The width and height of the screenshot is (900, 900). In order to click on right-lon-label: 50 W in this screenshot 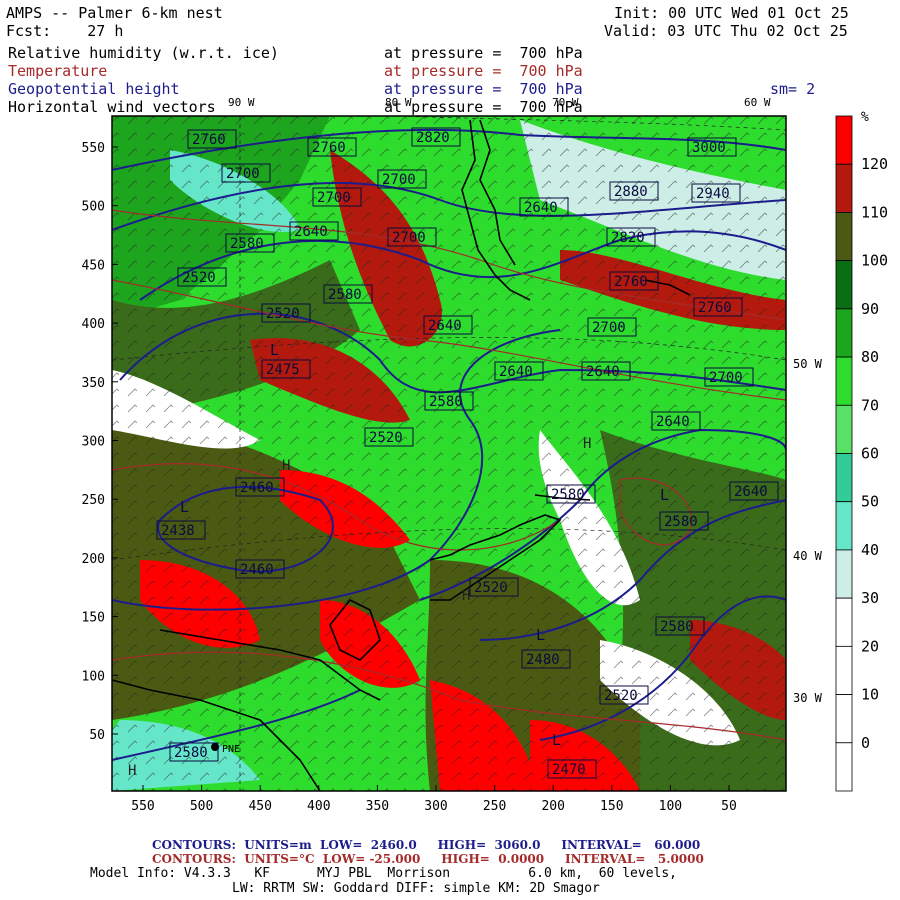, I will do `click(808, 364)`.